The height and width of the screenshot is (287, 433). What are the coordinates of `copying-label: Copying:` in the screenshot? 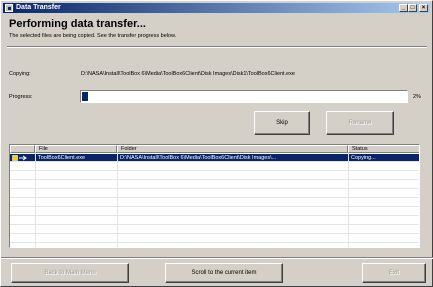 It's located at (20, 74).